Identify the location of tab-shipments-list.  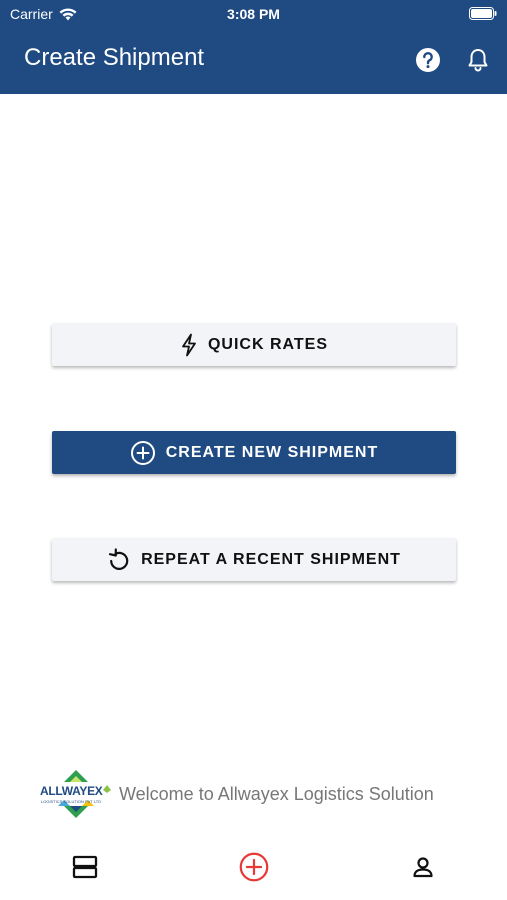
(85, 867).